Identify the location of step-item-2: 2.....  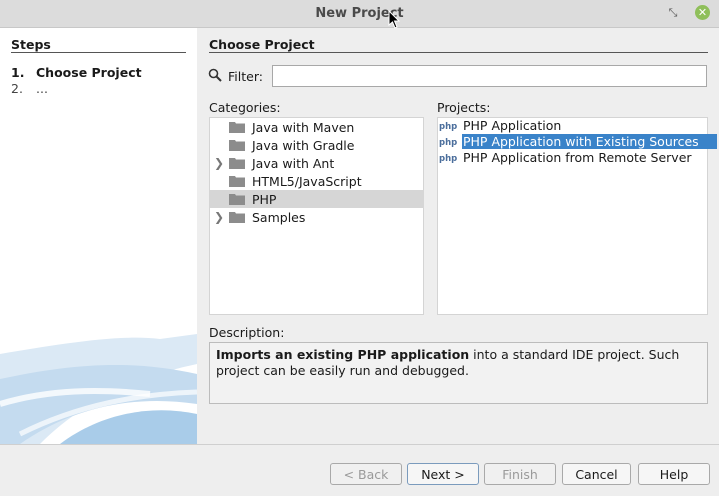
(29, 88).